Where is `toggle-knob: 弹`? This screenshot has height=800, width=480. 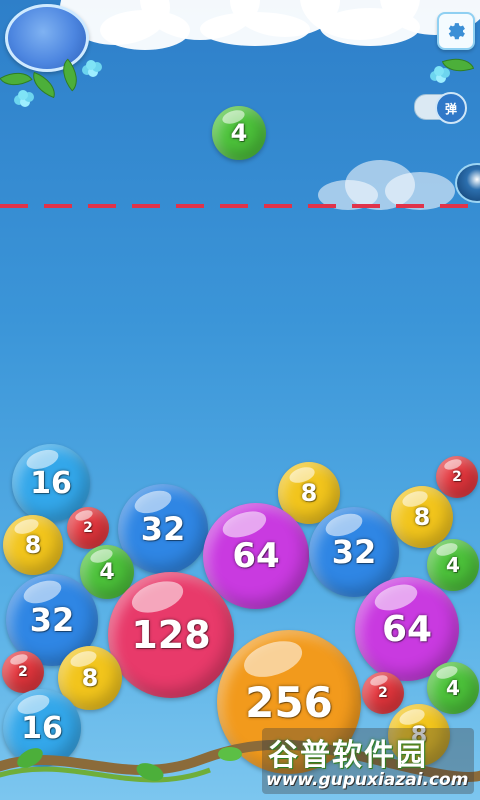 toggle-knob: 弹 is located at coordinates (451, 108).